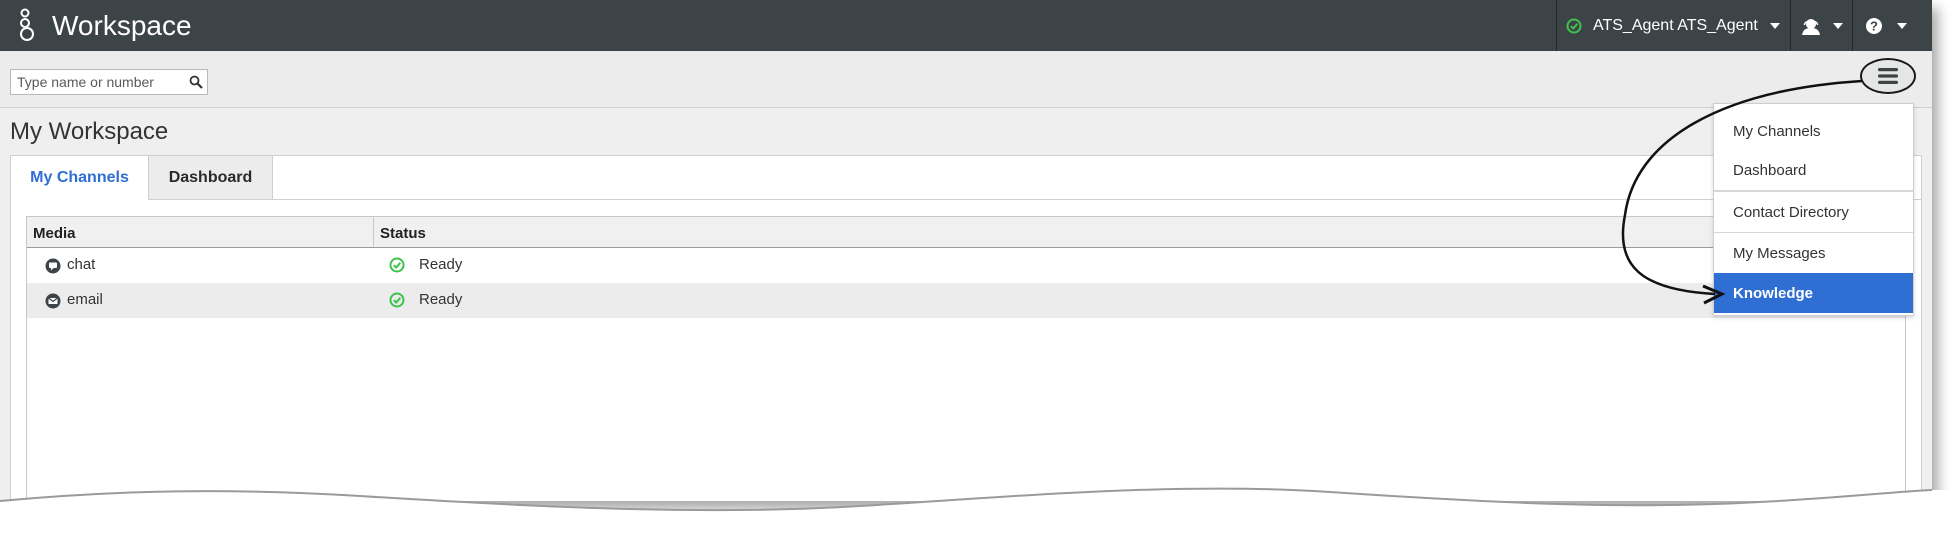 The width and height of the screenshot is (1954, 549). What do you see at coordinates (373, 232) in the screenshot?
I see `column-divider` at bounding box center [373, 232].